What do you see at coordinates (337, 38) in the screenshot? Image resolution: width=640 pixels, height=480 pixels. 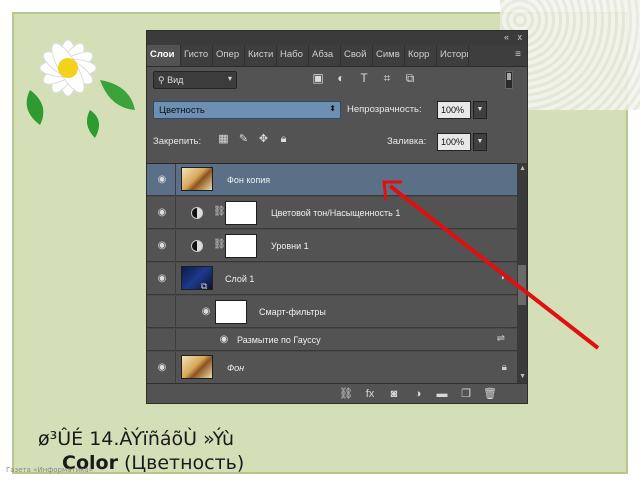 I see `panel-title-bar: « x` at bounding box center [337, 38].